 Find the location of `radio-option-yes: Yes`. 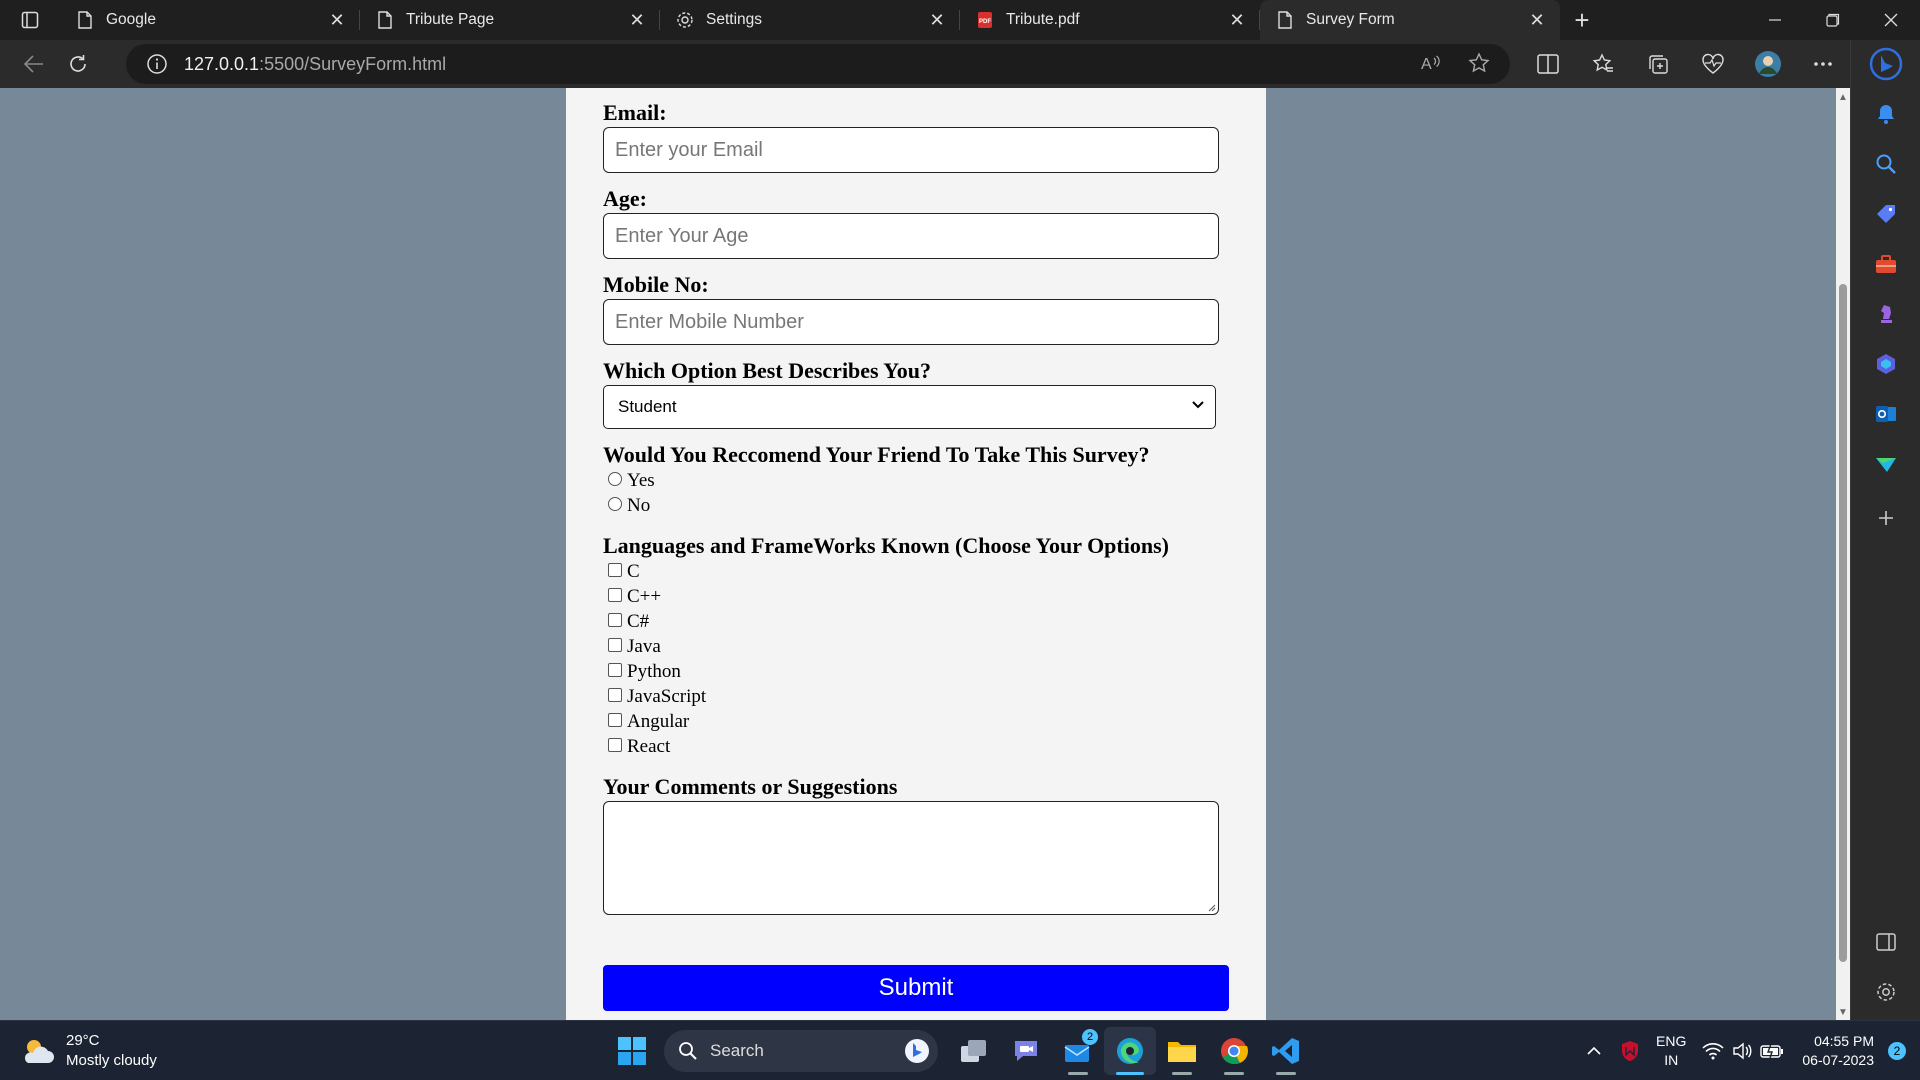

radio-option-yes: Yes is located at coordinates (631, 481).